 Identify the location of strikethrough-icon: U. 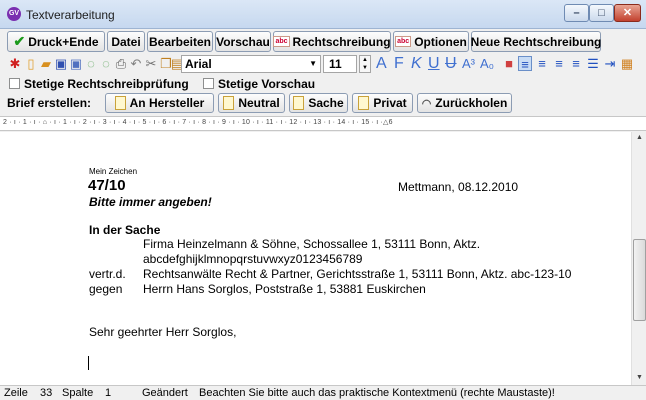
(451, 64).